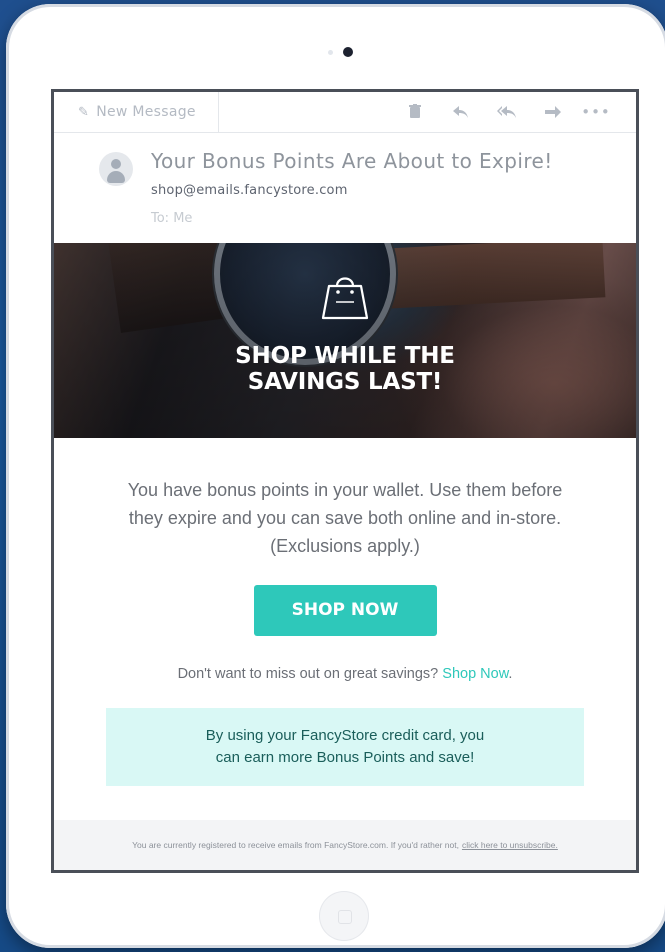 This screenshot has width=665, height=952. I want to click on home-button, so click(344, 916).